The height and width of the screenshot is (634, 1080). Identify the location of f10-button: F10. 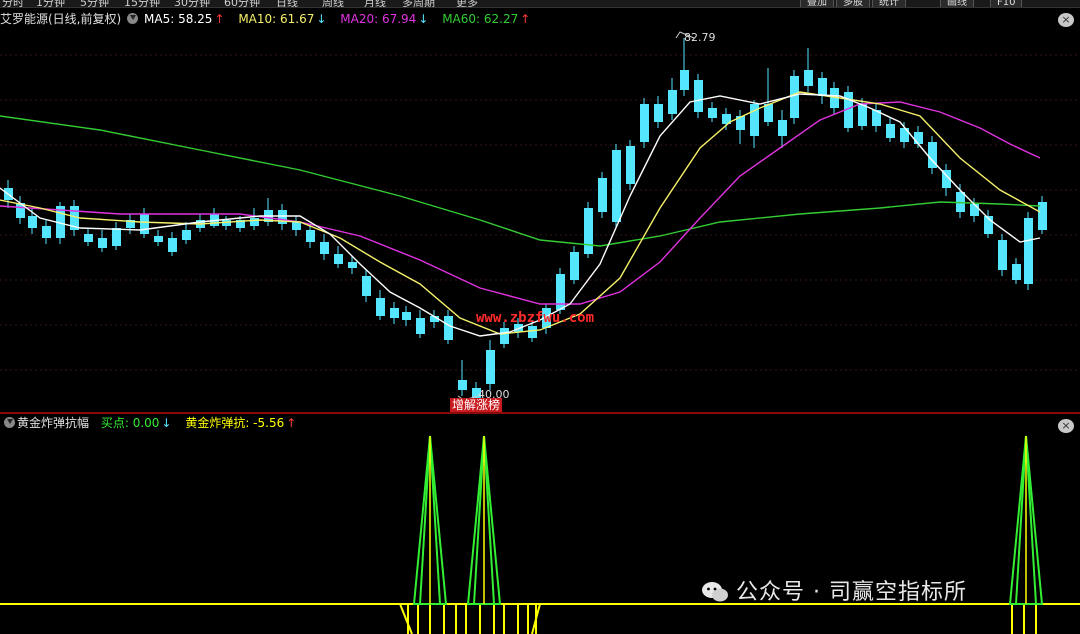
(1006, 3).